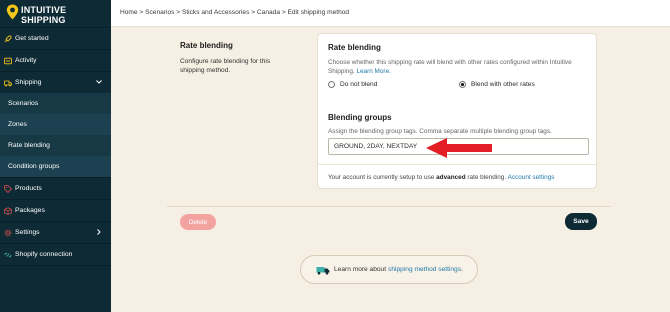 The height and width of the screenshot is (312, 670). I want to click on brand-name-line1: INTUITIVE, so click(44, 10).